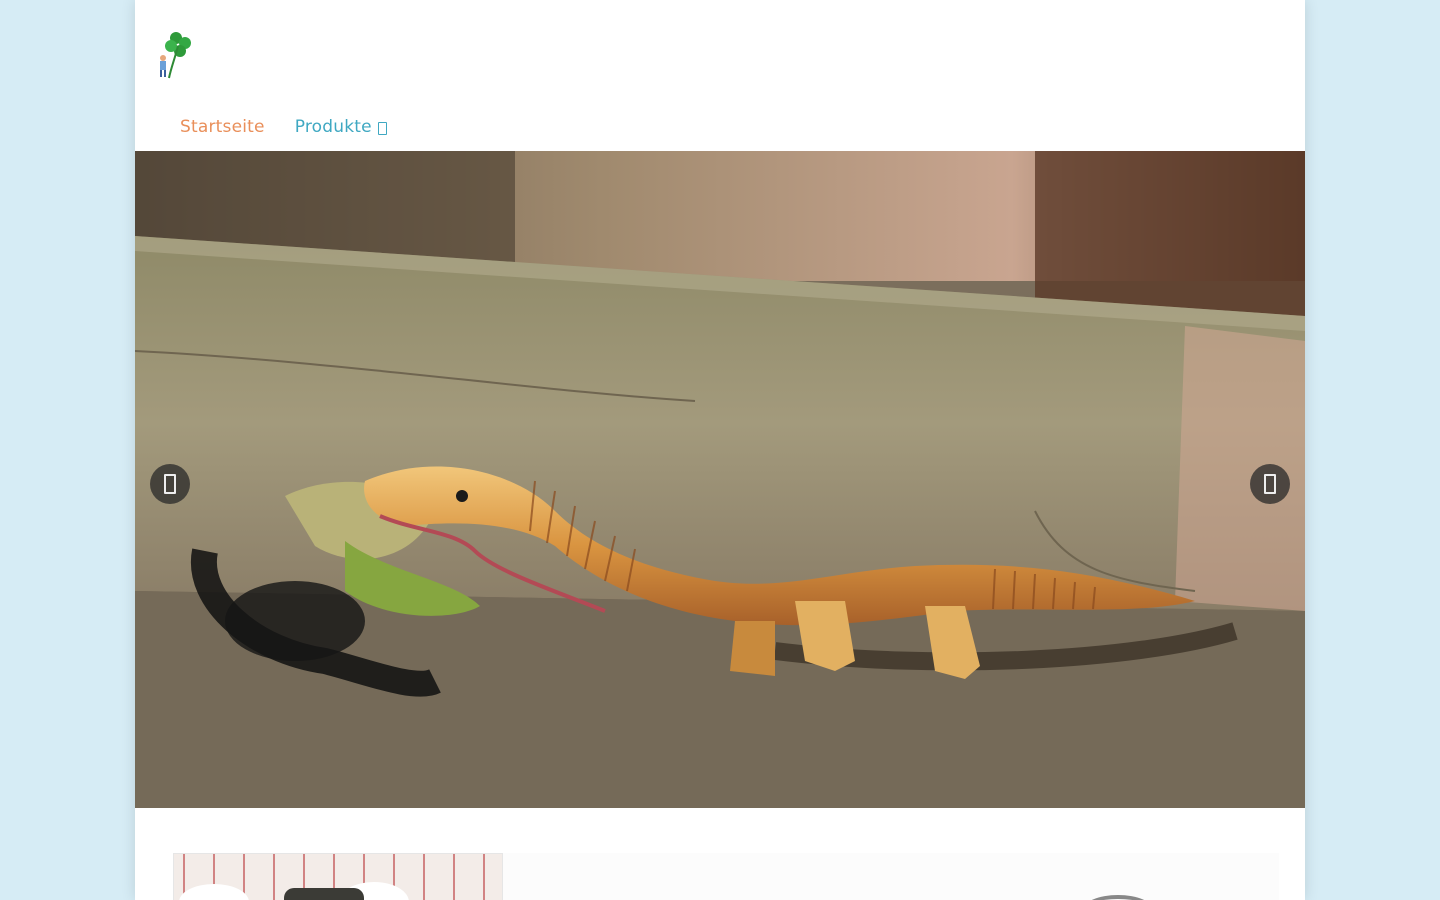  I want to click on nav-link-home: Startseite, so click(222, 127).